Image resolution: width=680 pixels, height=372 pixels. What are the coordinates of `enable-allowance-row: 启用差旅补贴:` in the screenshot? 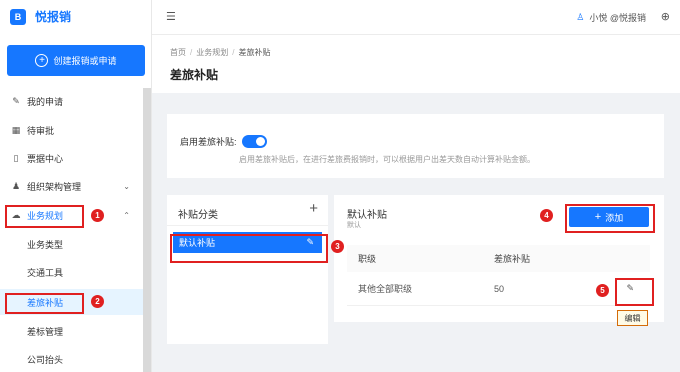 It's located at (223, 141).